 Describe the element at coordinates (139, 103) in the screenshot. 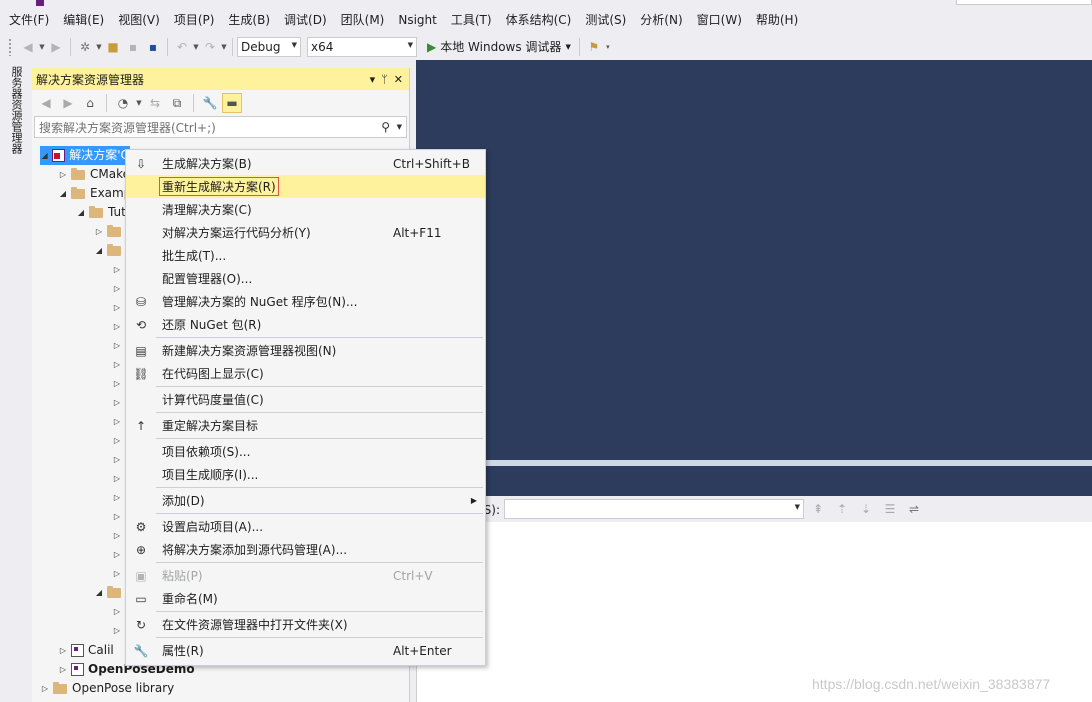

I see `filter-dropdown-icon: ▼` at that location.